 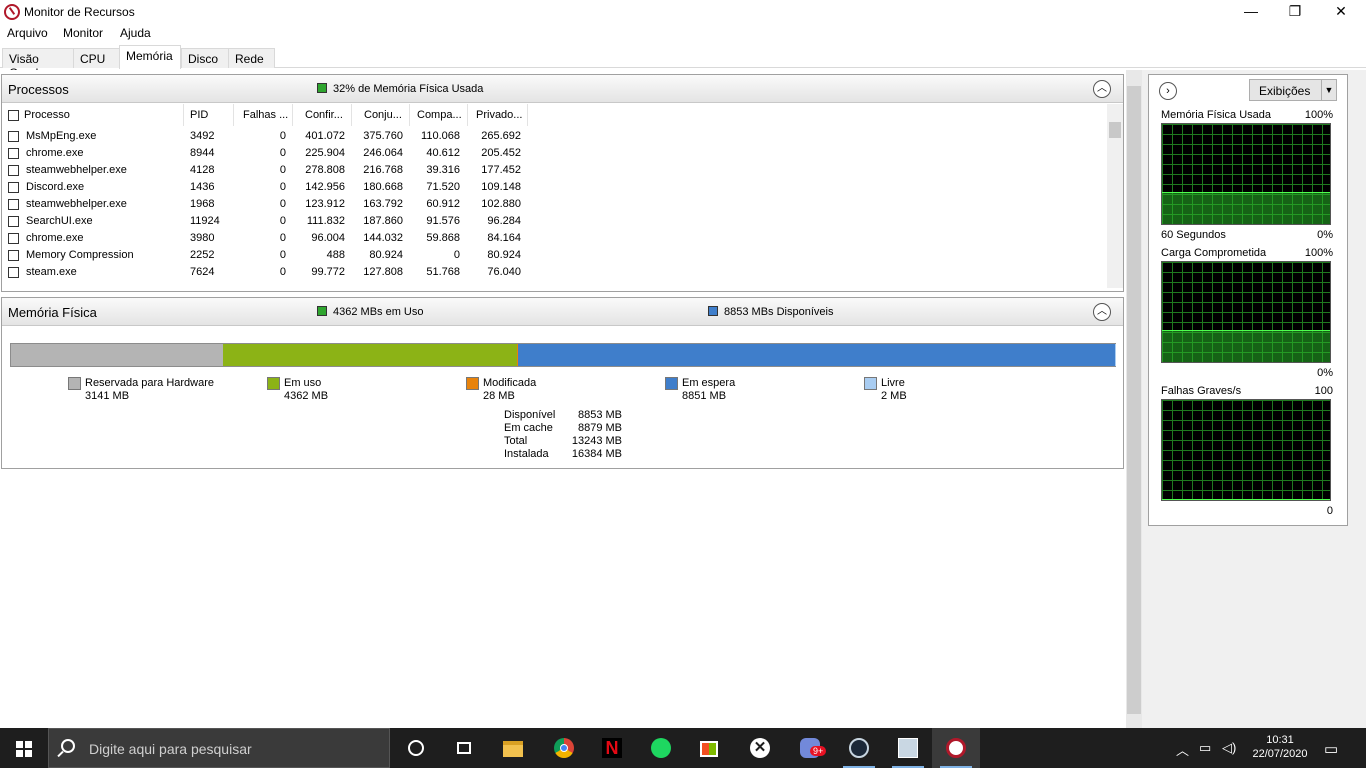 What do you see at coordinates (1341, 12) in the screenshot?
I see `close-button: ✕` at bounding box center [1341, 12].